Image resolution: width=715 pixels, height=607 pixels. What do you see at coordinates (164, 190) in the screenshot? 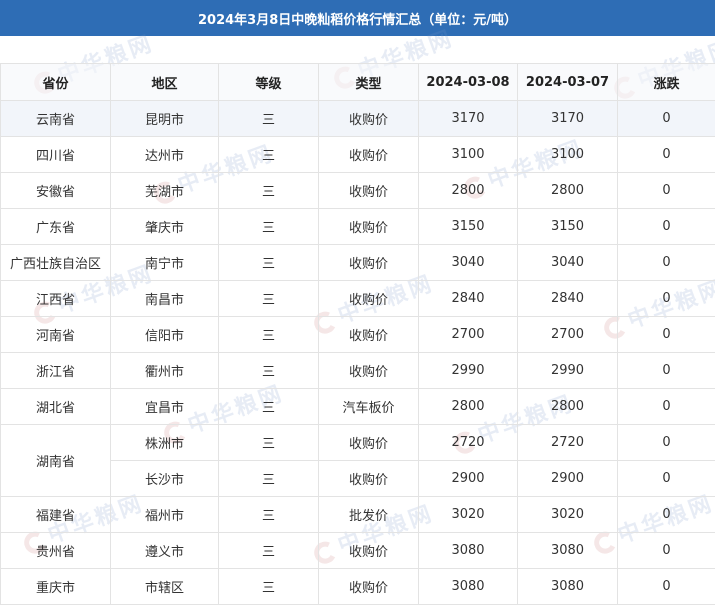
I see `cell-region: 芜湖市` at bounding box center [164, 190].